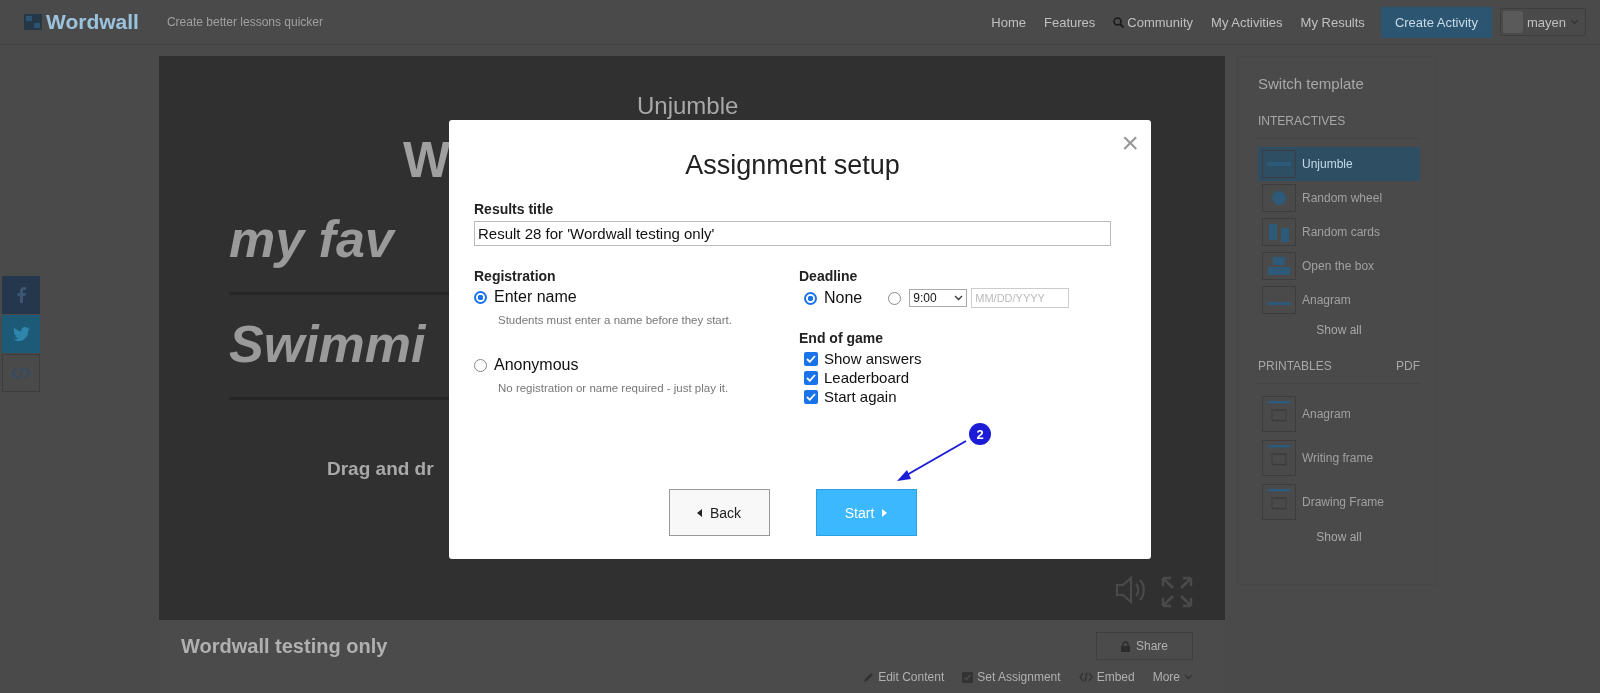 The height and width of the screenshot is (693, 1600). I want to click on field-label: Results title, so click(514, 209).